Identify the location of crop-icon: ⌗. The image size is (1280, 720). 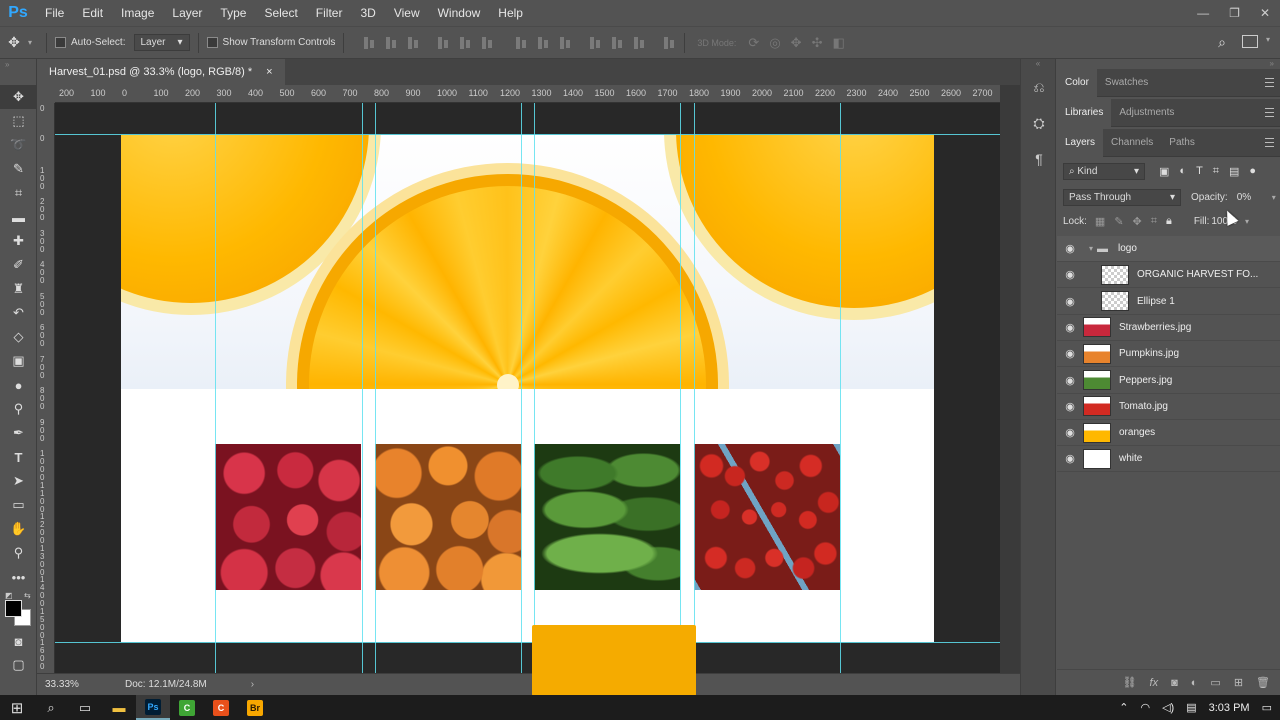
(18, 193).